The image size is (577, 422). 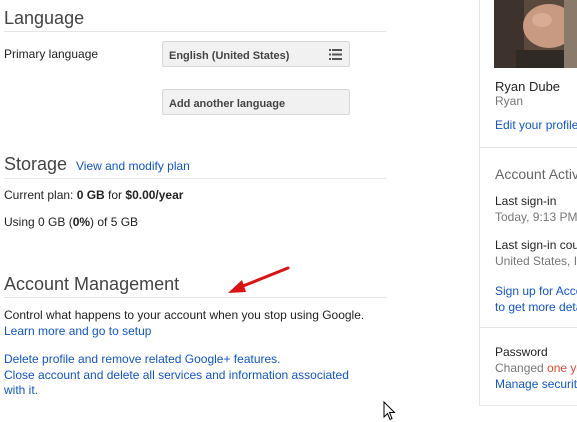 What do you see at coordinates (133, 166) in the screenshot?
I see `view-modify-plan-link: View and modify plan` at bounding box center [133, 166].